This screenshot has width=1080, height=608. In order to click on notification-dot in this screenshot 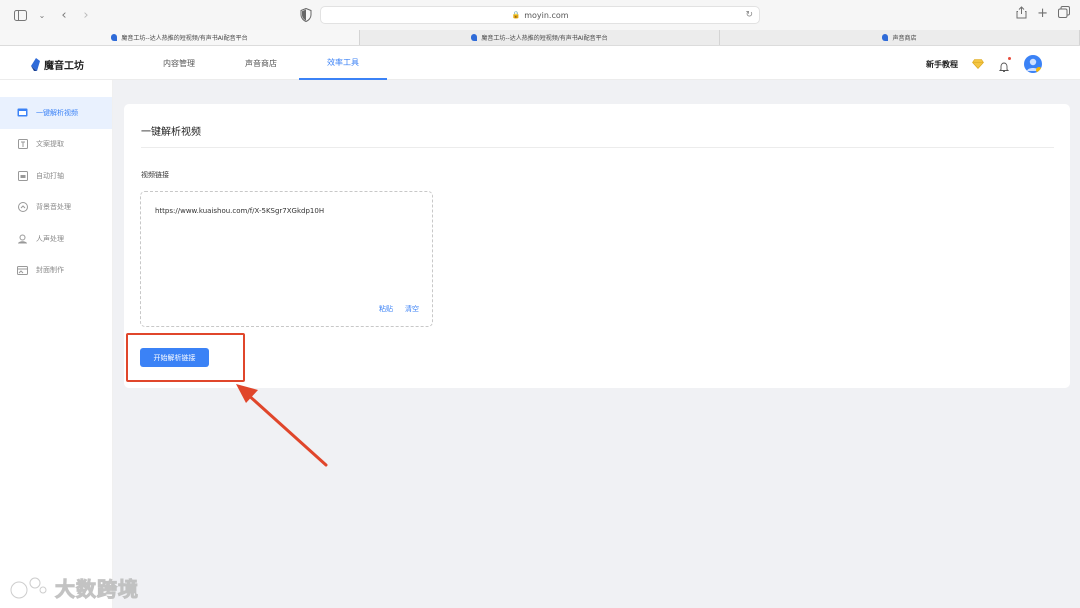, I will do `click(1009, 58)`.